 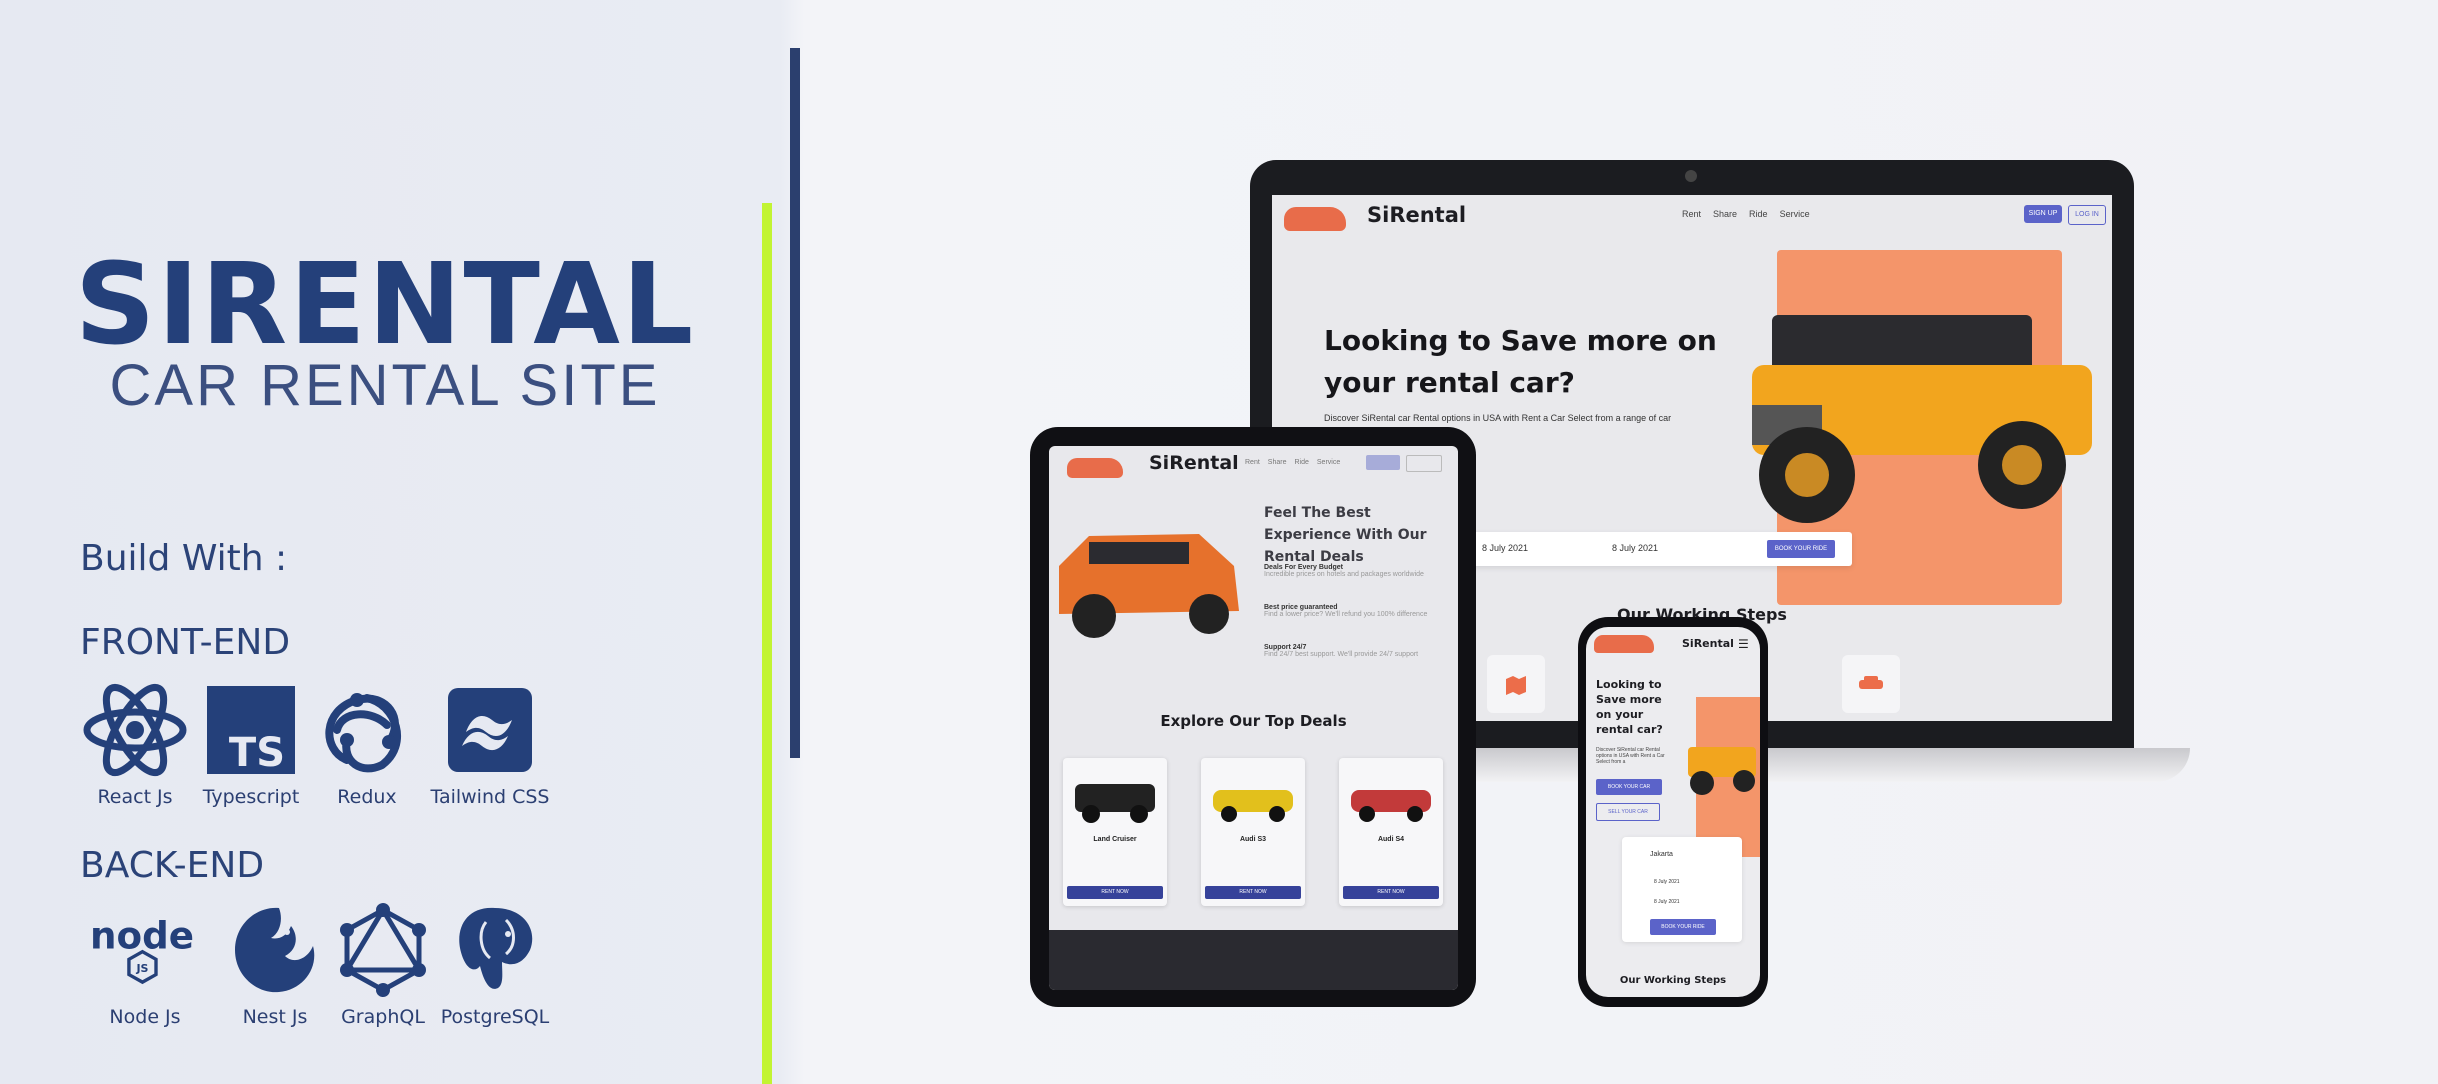 I want to click on booking-bar: 8 July 2021 8 July 2021 BOOK YOUR RIDE, so click(x=1637, y=549).